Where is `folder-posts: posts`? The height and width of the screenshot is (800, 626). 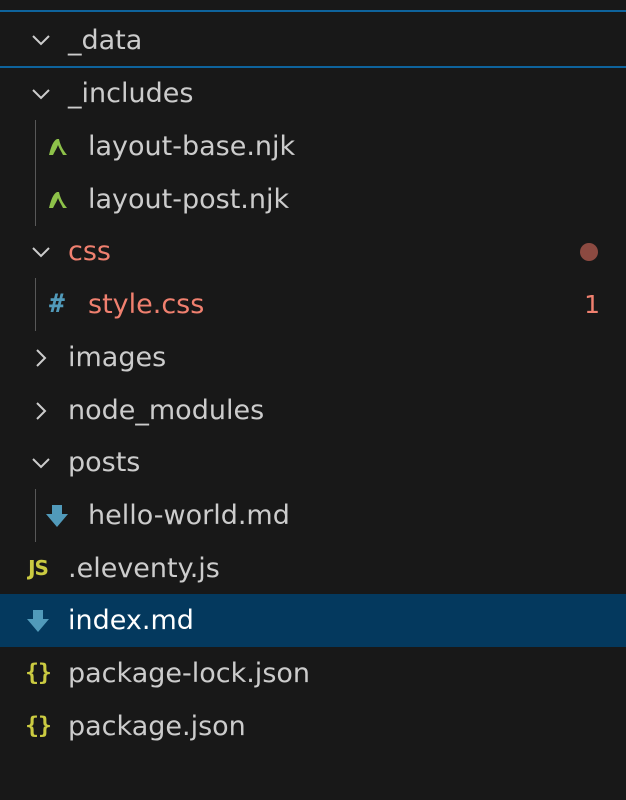
folder-posts: posts is located at coordinates (313, 462).